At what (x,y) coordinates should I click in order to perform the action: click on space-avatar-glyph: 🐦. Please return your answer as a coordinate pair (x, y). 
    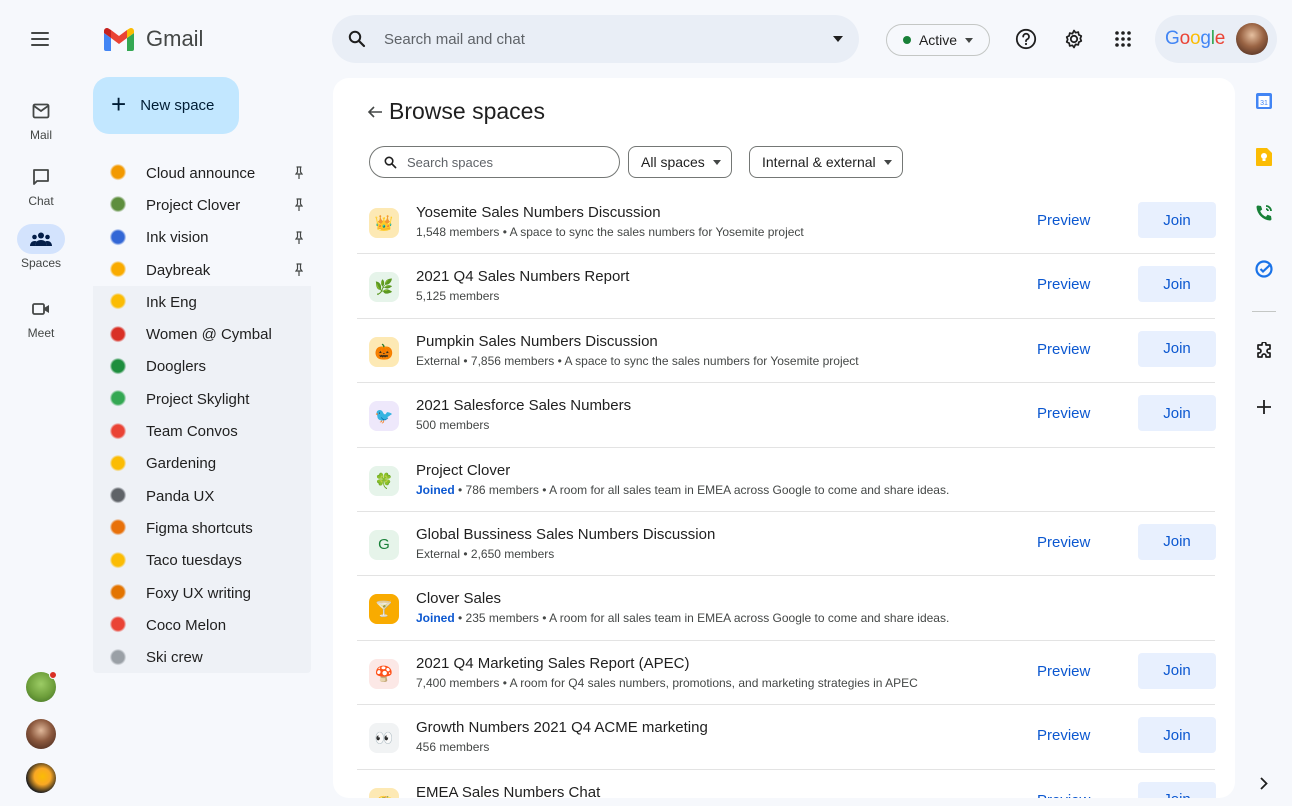
    Looking at the image, I should click on (384, 417).